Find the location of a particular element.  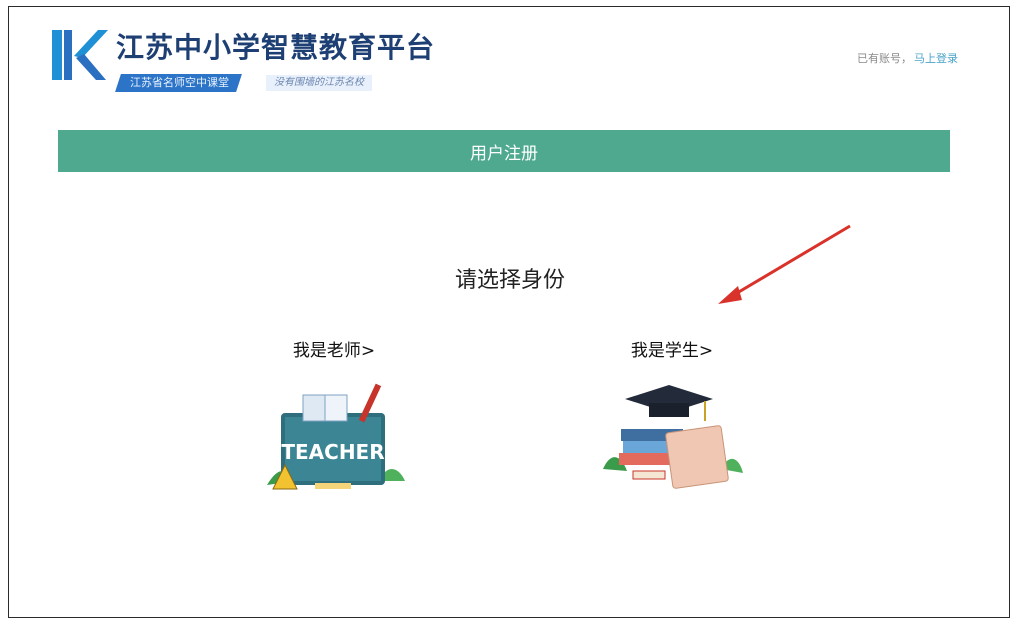

student-option-label: 我是学生> is located at coordinates (672, 348).